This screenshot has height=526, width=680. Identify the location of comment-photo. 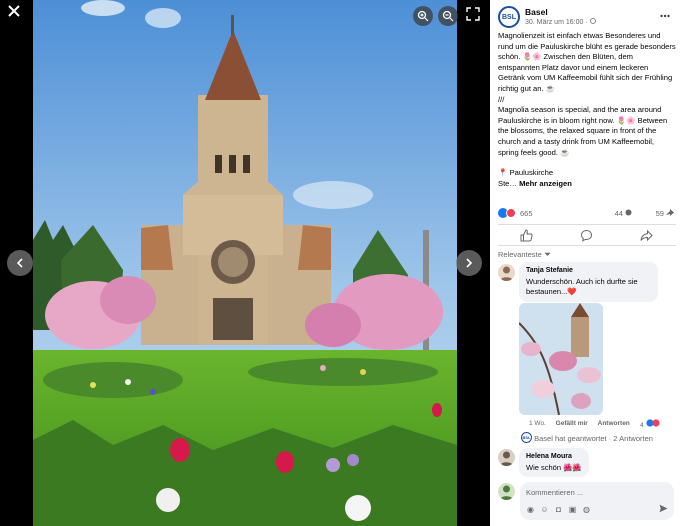
(561, 359).